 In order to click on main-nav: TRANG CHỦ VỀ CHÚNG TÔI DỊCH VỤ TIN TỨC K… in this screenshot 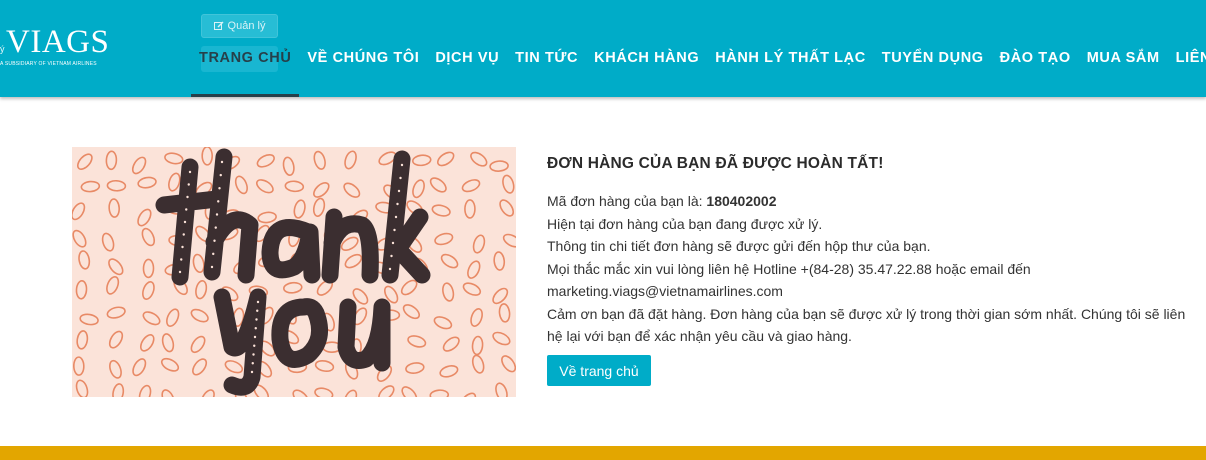, I will do `click(702, 58)`.